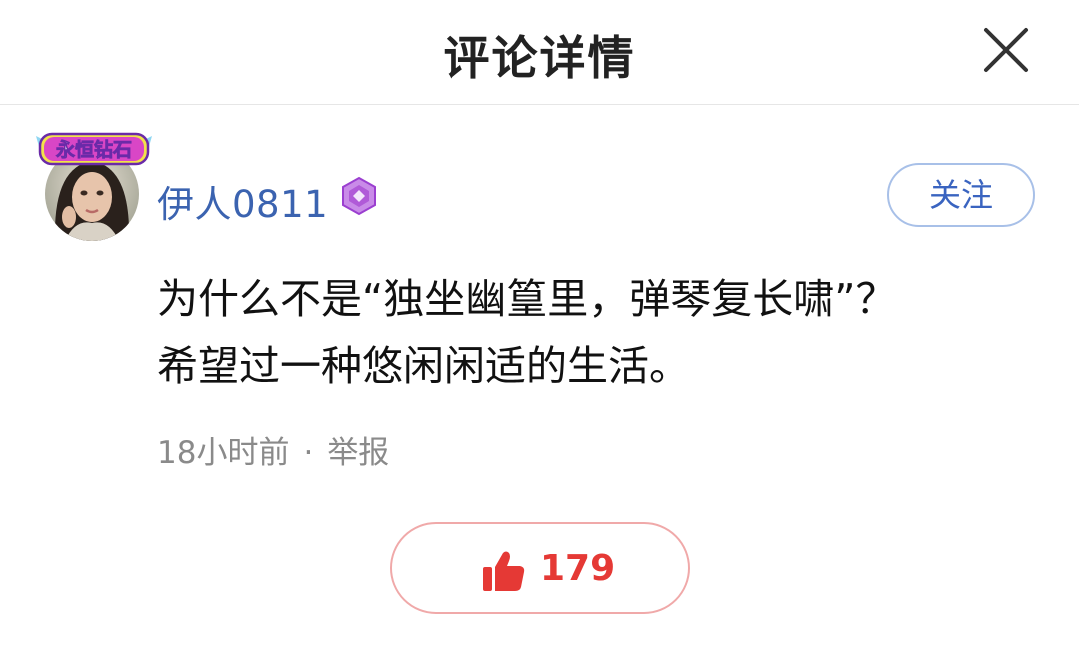 This screenshot has height=669, width=1079. I want to click on comment-meta: 18小时前 · 举报, so click(273, 449).